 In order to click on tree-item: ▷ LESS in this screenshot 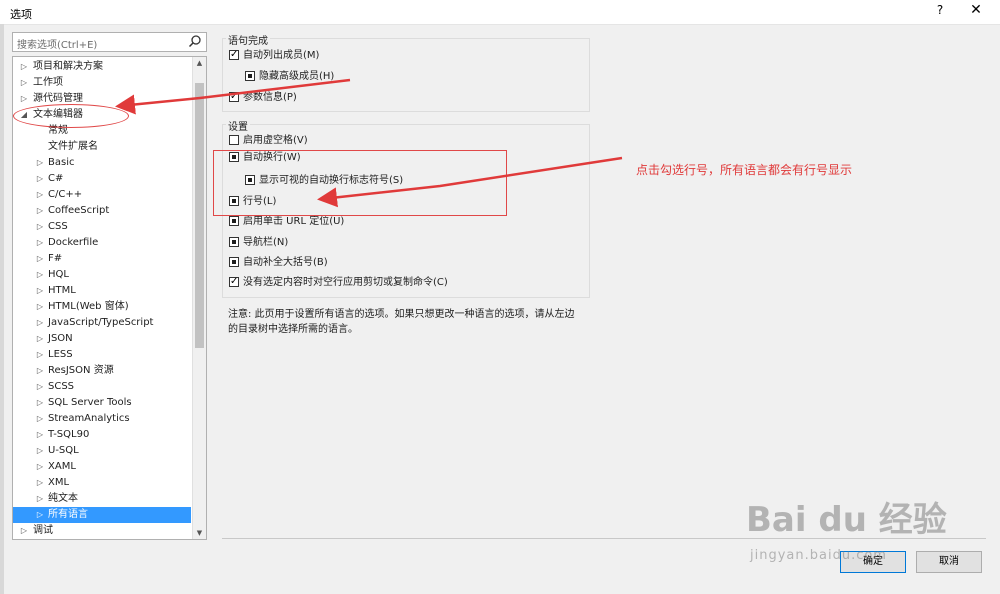, I will do `click(102, 355)`.